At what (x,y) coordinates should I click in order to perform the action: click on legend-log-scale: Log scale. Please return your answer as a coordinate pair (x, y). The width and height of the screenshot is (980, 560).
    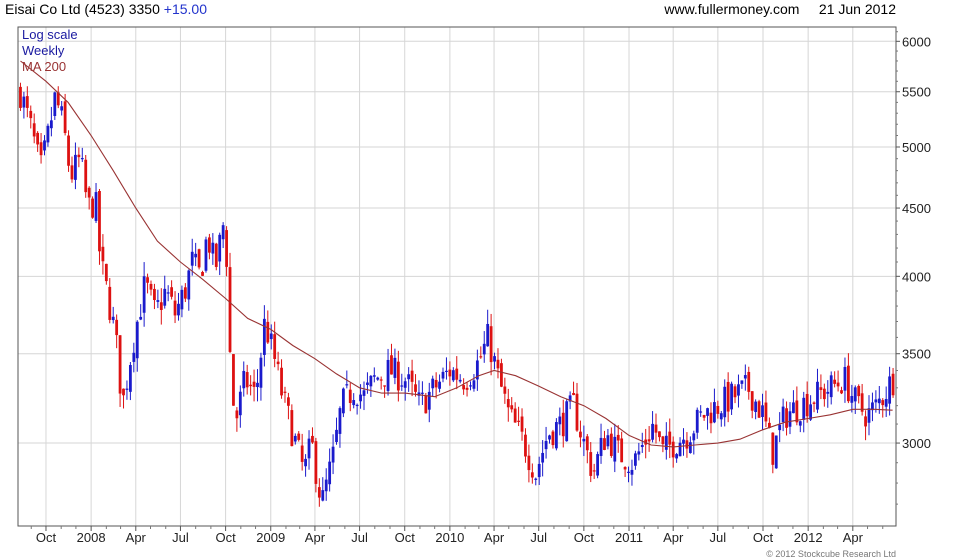
    Looking at the image, I should click on (50, 34).